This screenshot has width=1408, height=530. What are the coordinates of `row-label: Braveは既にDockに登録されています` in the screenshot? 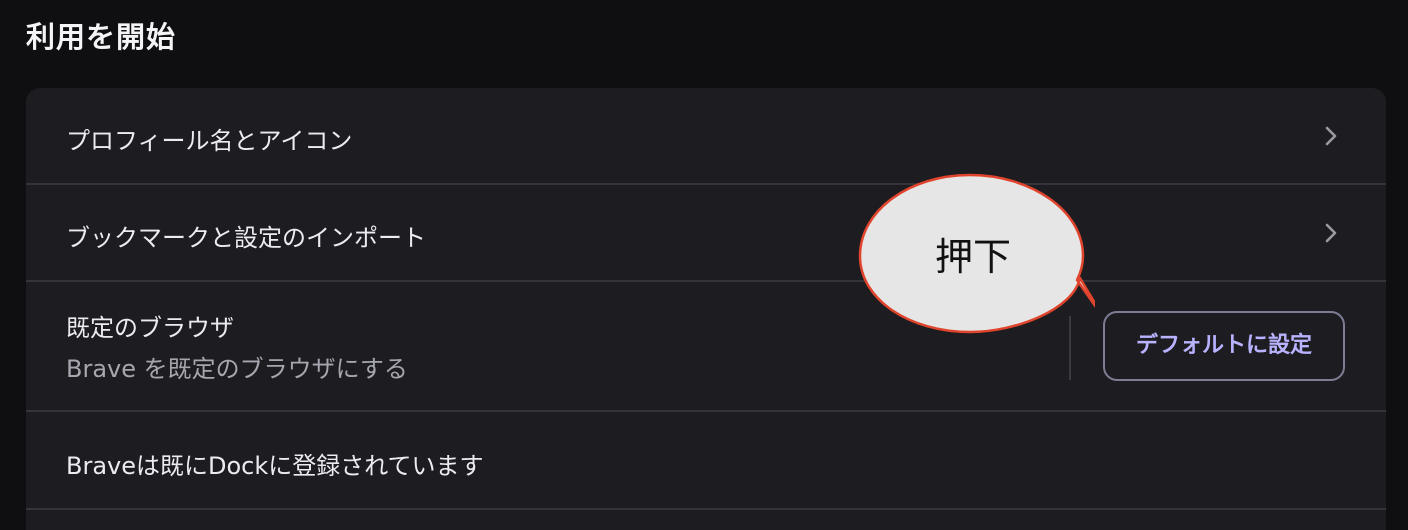 It's located at (275, 466).